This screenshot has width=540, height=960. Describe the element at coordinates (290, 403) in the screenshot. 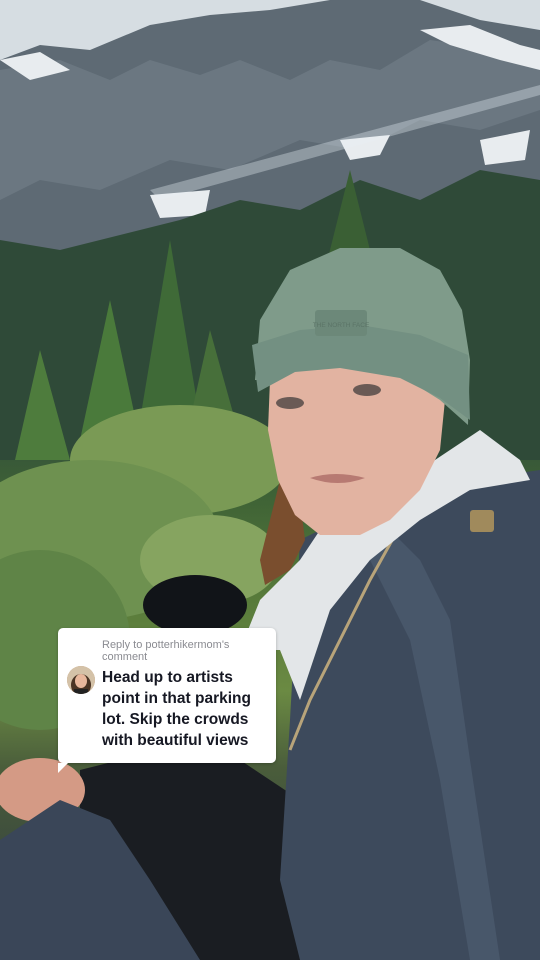

I see `eye-left` at that location.